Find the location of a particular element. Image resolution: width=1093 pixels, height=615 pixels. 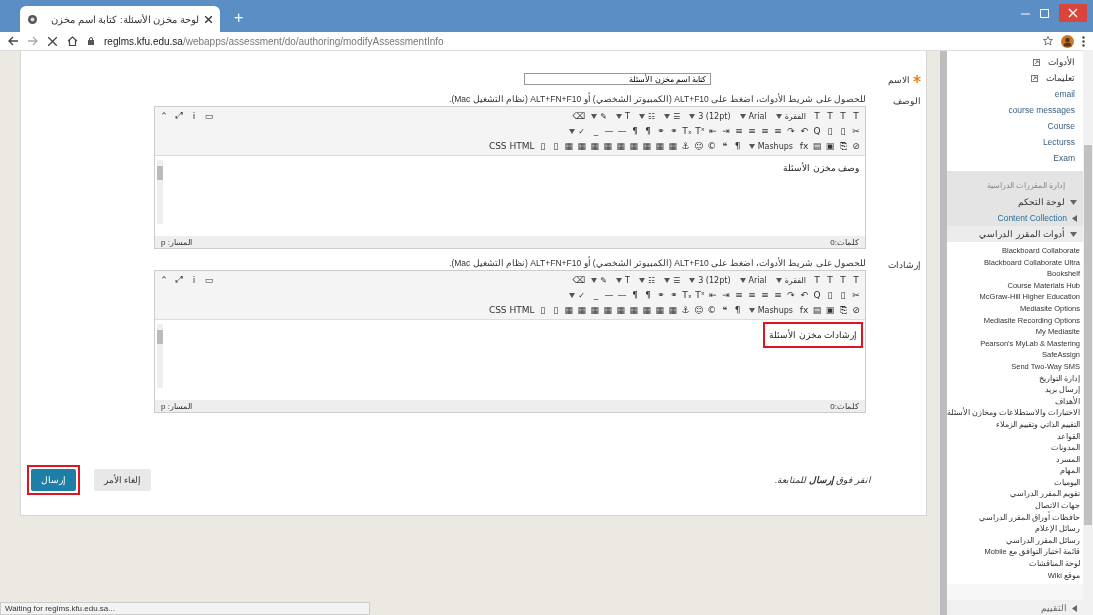

toolbar-button: © is located at coordinates (711, 146).